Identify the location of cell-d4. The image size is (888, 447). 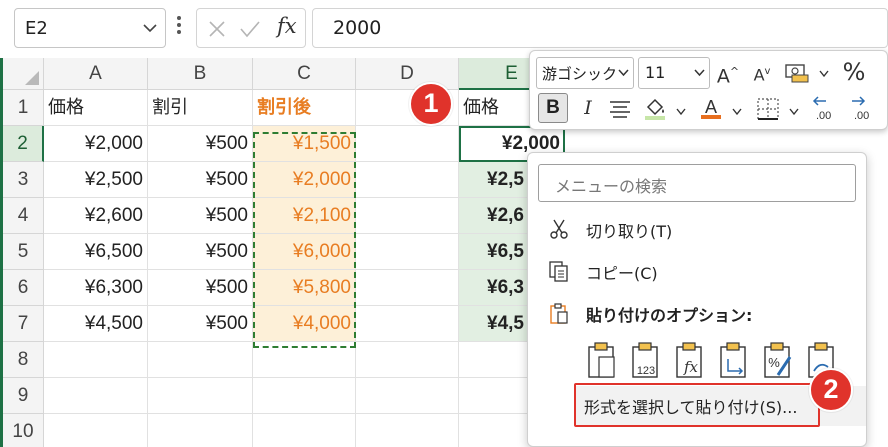
(407, 216).